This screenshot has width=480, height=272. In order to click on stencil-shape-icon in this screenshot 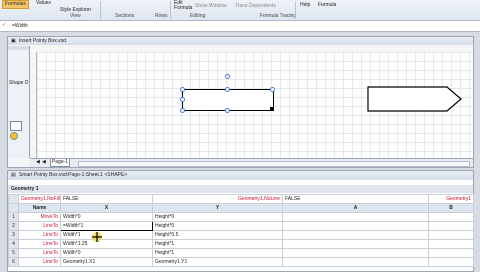, I will do `click(16, 126)`.